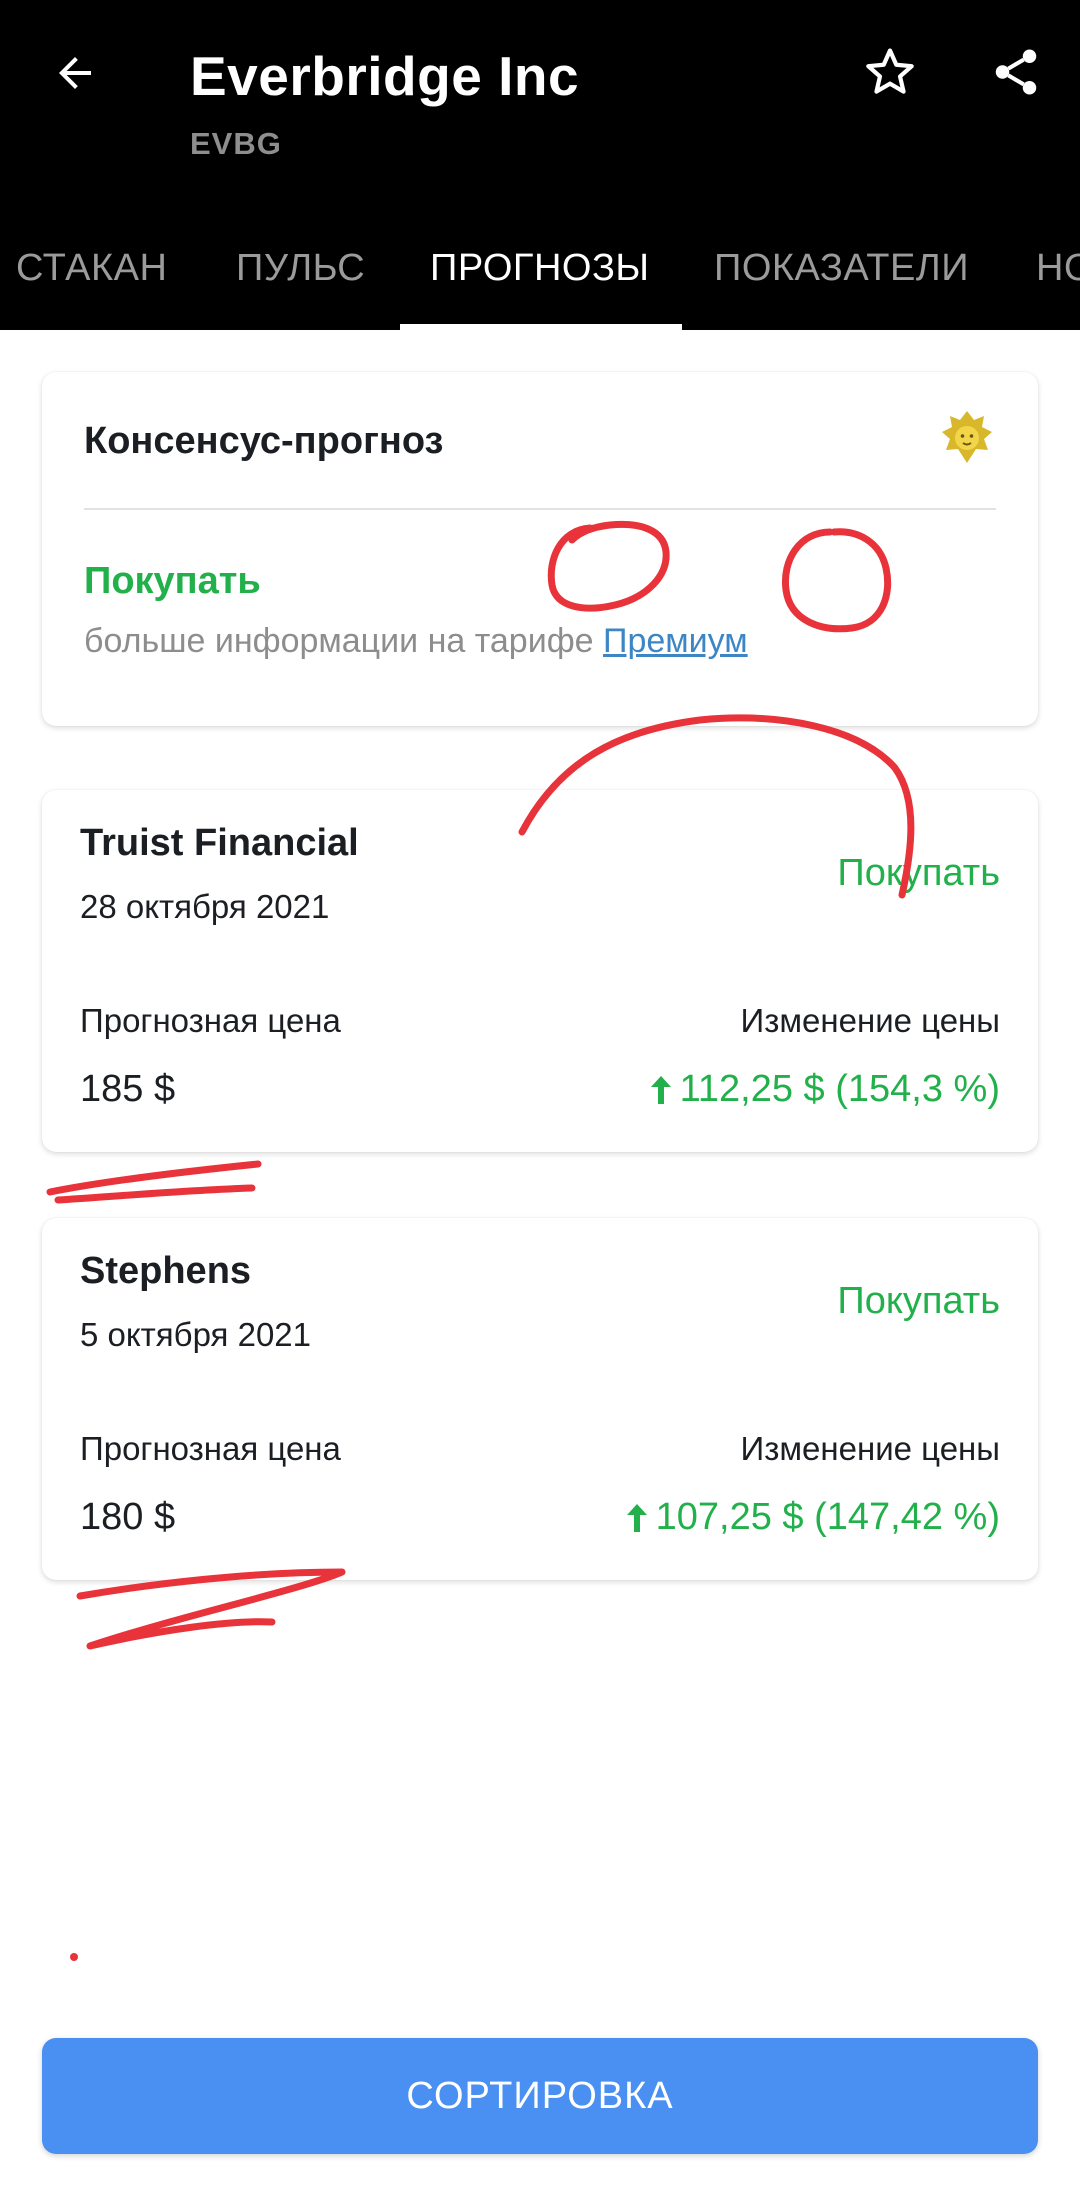 This screenshot has height=2196, width=1080. I want to click on premium-lion-icon, so click(967, 437).